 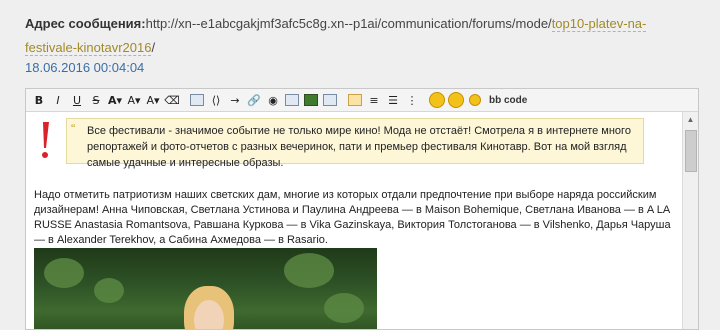 I want to click on italic-button: I, so click(x=58, y=100).